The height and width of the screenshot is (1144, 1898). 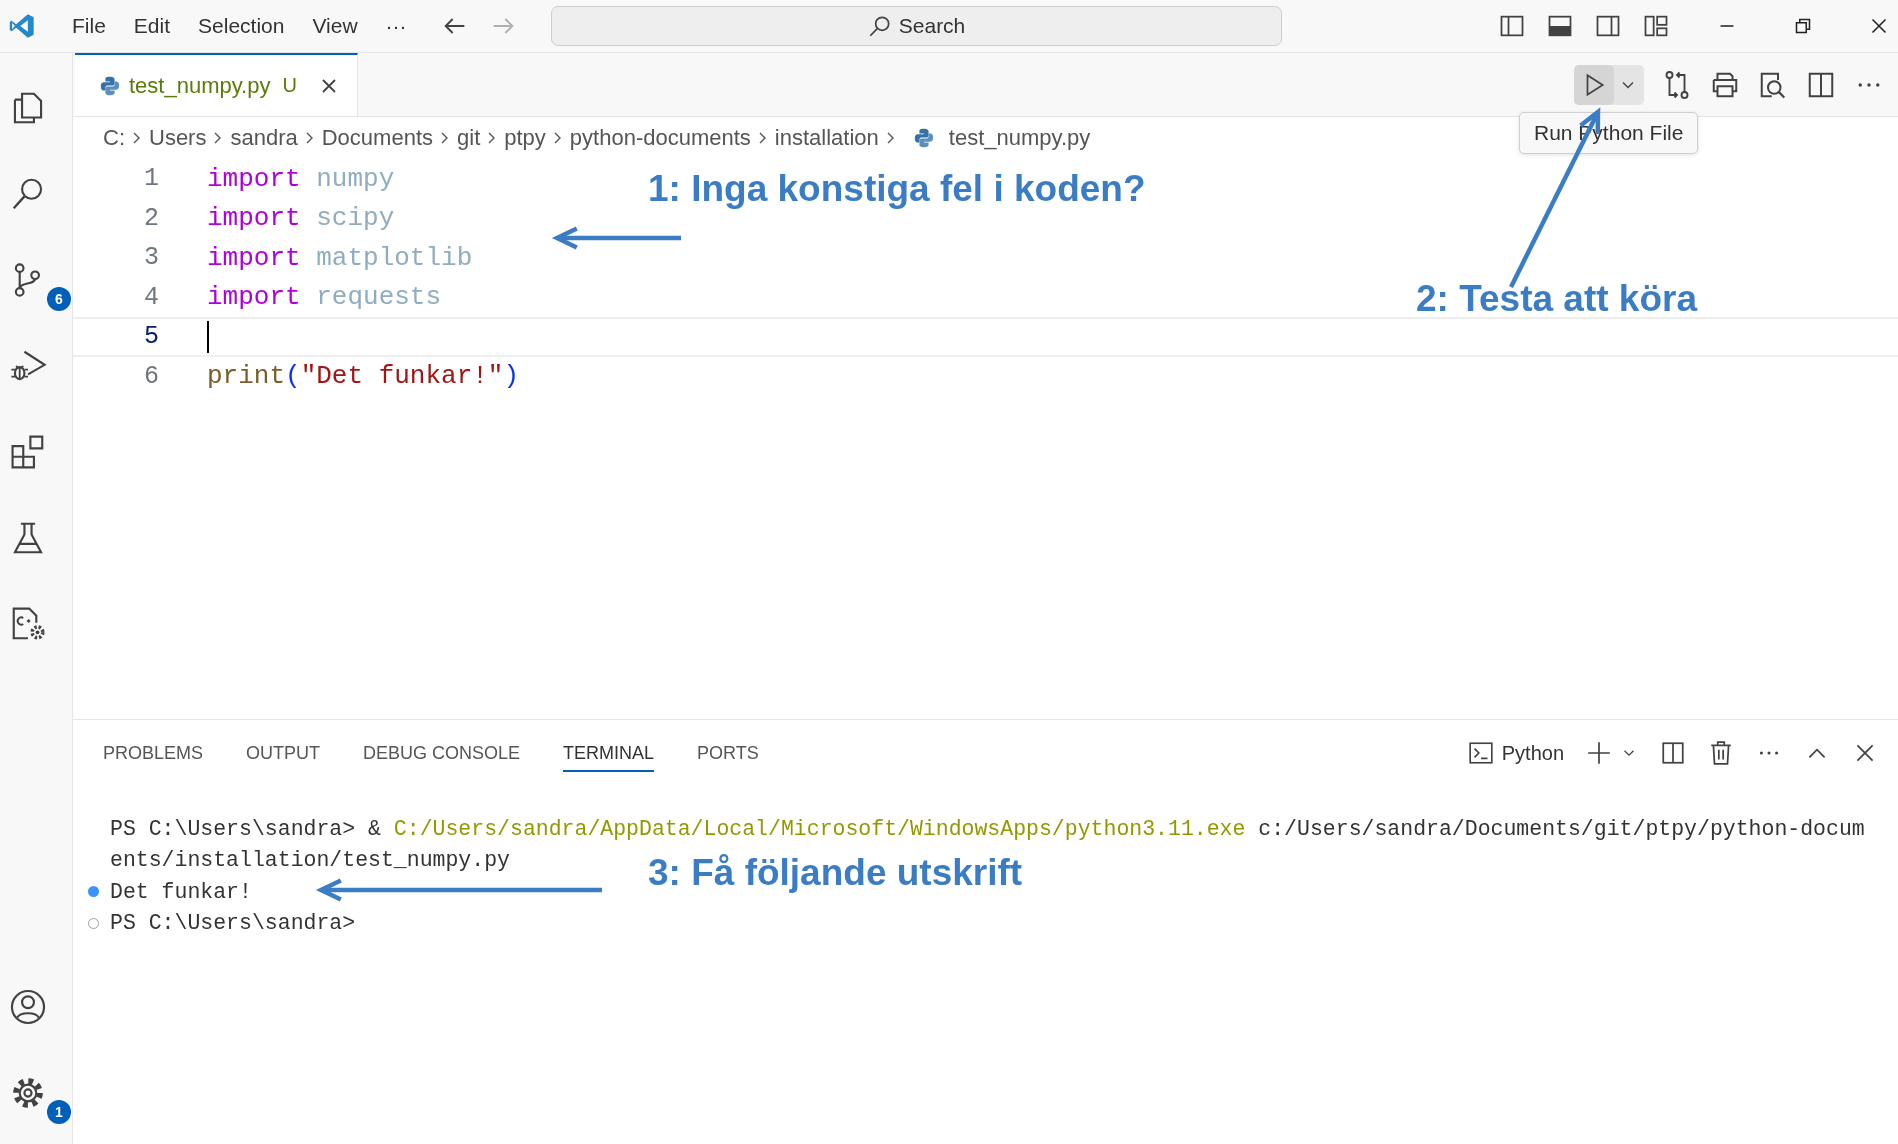 What do you see at coordinates (28, 1007) in the screenshot?
I see `account-icon` at bounding box center [28, 1007].